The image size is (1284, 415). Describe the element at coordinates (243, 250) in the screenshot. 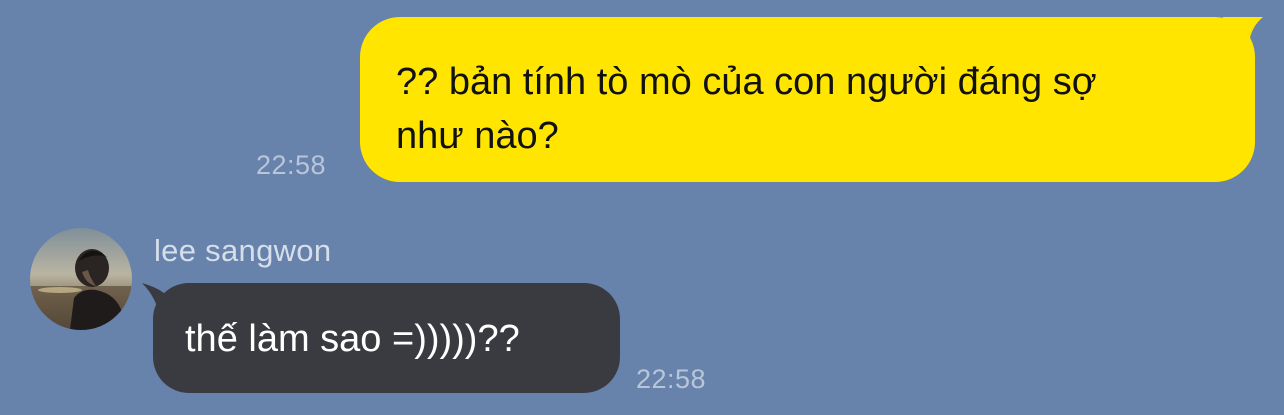

I see `sender-name: lee sangwon` at that location.